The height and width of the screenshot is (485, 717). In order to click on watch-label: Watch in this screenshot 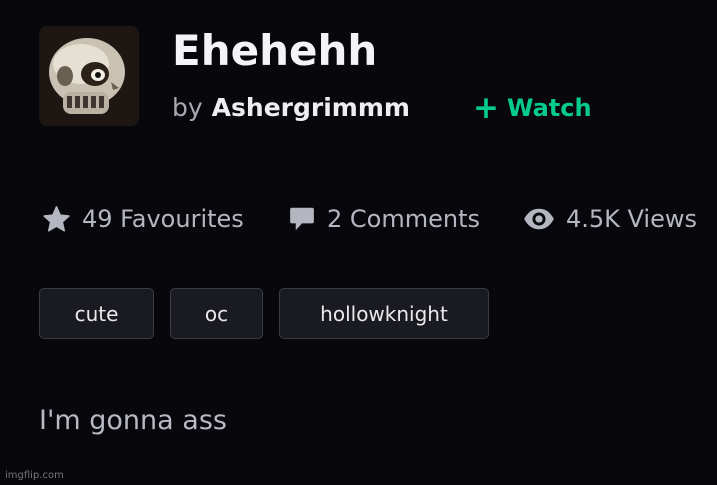, I will do `click(549, 108)`.